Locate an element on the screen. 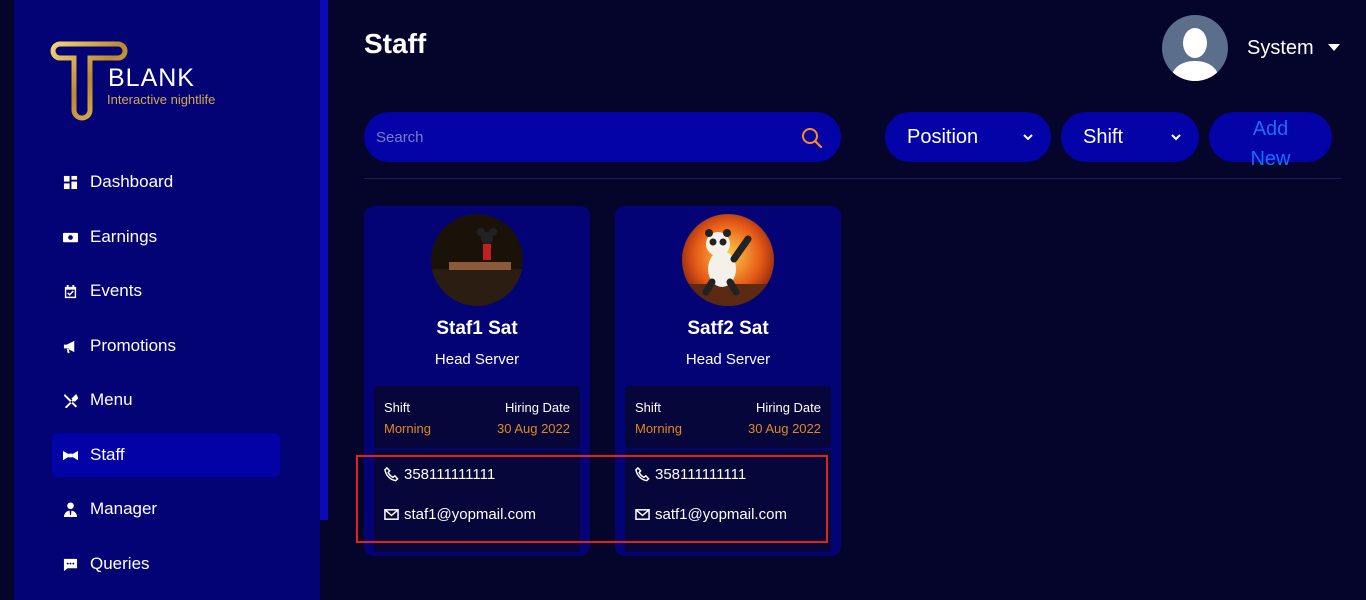 The image size is (1366, 600). contact-highlight-box is located at coordinates (592, 499).